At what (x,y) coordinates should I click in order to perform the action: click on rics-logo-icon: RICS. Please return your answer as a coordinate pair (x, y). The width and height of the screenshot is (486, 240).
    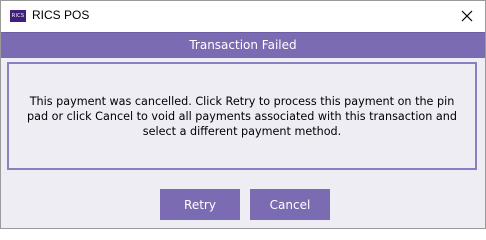
    Looking at the image, I should click on (18, 16).